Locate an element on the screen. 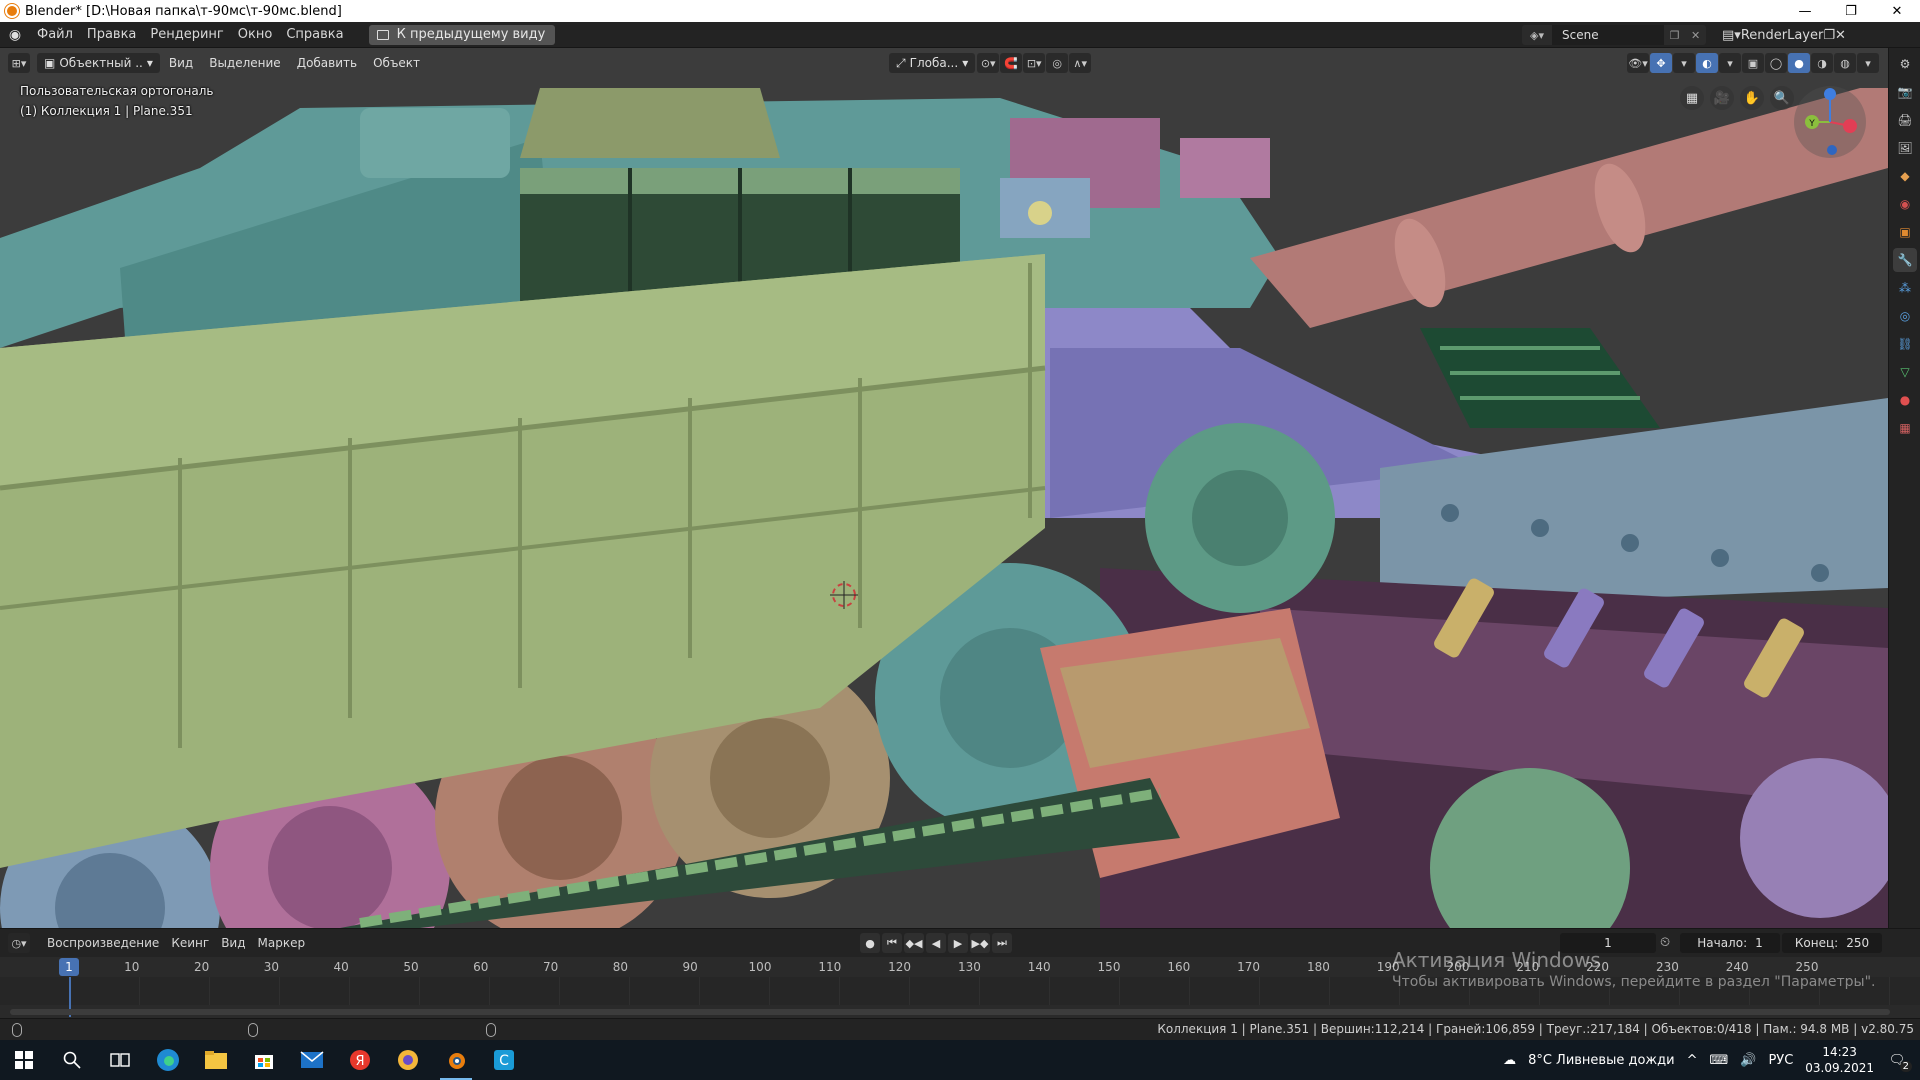 This screenshot has height=1080, width=1920. world-tab-icon: ◉ is located at coordinates (1905, 204).